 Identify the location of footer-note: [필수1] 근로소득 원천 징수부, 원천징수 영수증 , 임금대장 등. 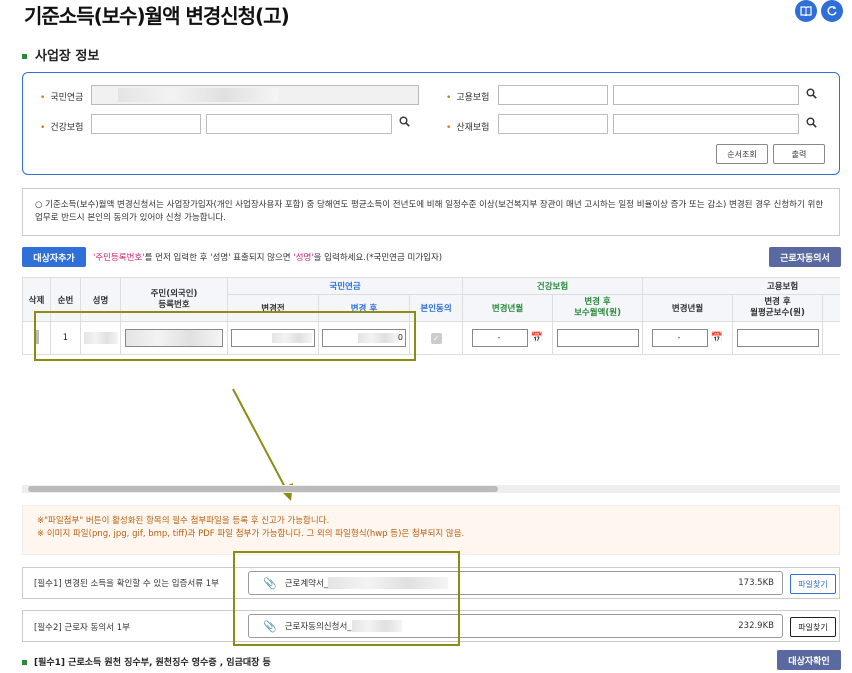
(146, 661).